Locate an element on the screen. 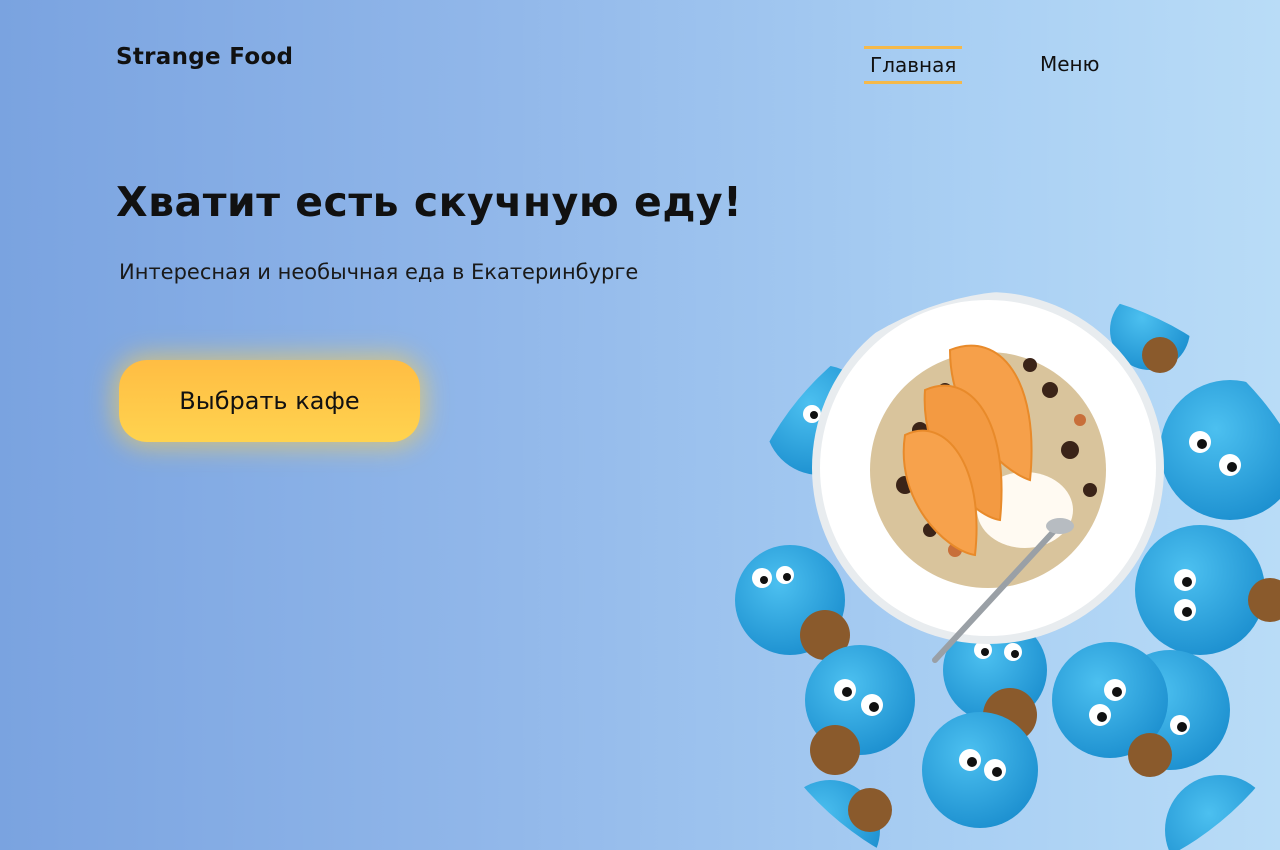  nav-link-home: Главная is located at coordinates (913, 65).